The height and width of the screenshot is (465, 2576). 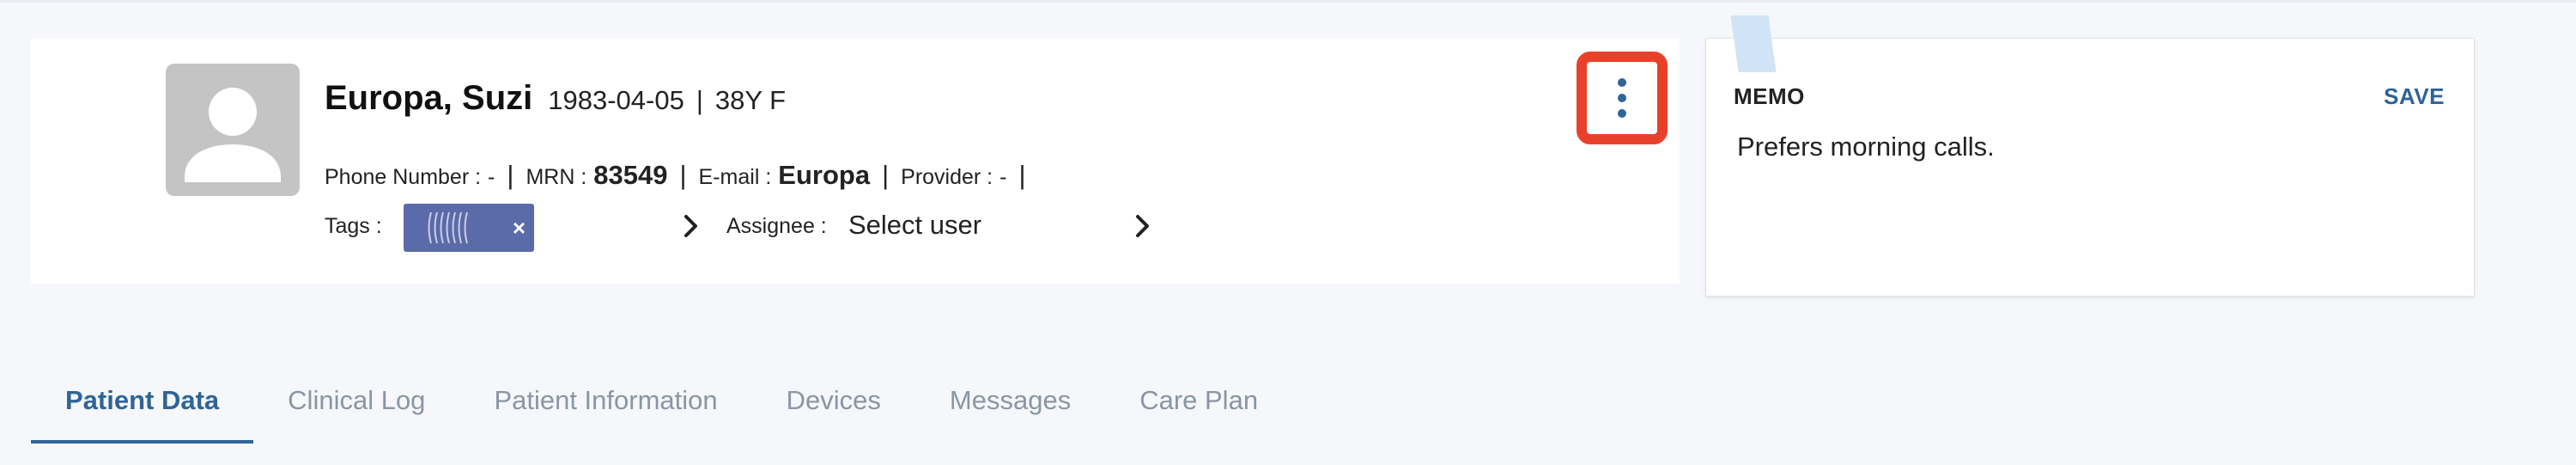 I want to click on memo-text: Prefers morning calls., so click(x=1866, y=147).